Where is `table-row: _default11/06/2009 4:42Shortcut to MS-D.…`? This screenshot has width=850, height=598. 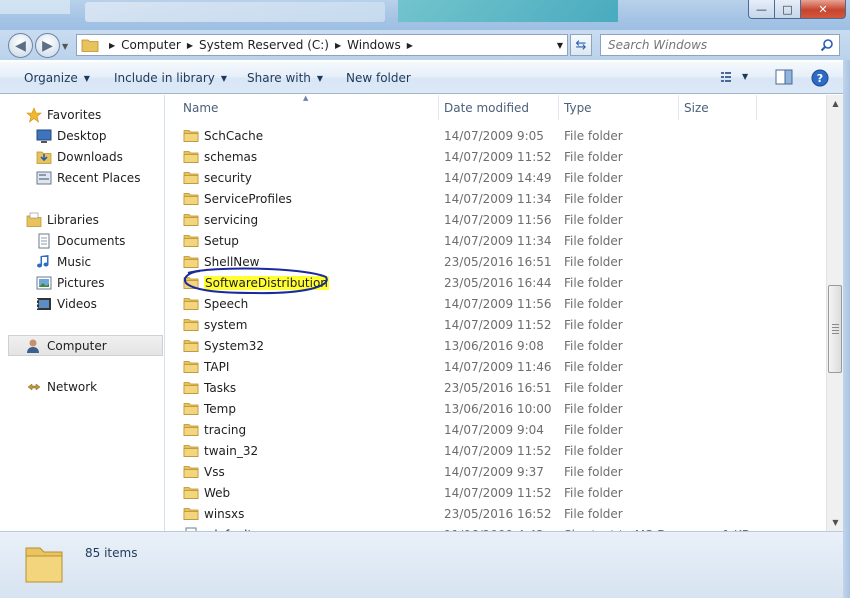
table-row: _default11/06/2009 4:42Shortcut to MS-D.… is located at coordinates (496, 527).